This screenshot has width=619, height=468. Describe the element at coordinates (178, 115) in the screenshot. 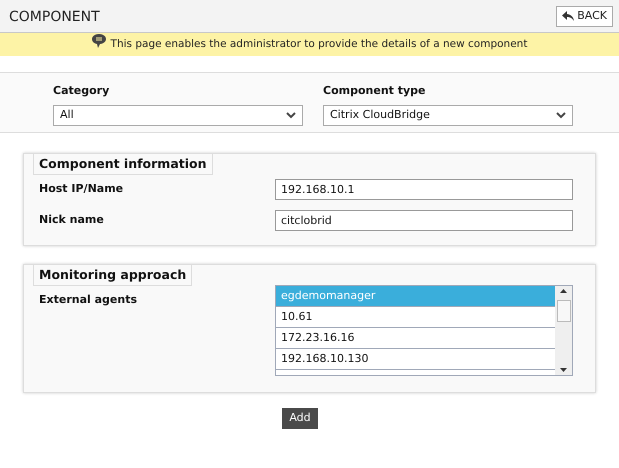

I see `dropdown: All` at that location.